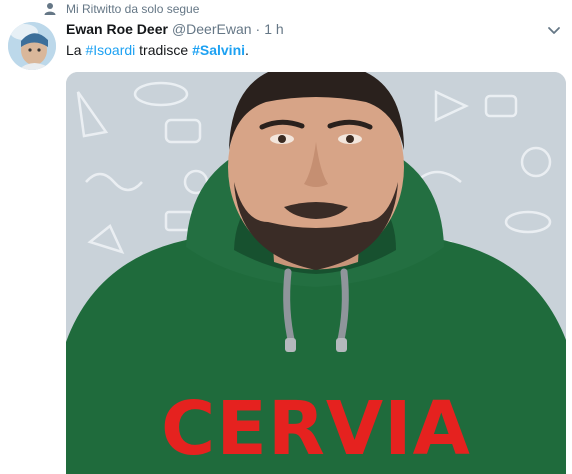  Describe the element at coordinates (110, 50) in the screenshot. I see `hashtag-link-isoardi: #Isoardi` at that location.